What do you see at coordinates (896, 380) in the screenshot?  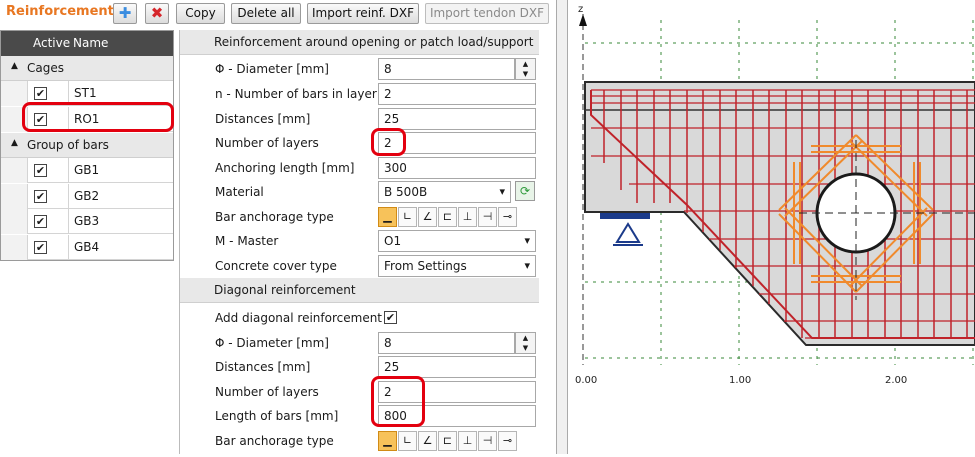 I see `x-tick-label: 2.00` at bounding box center [896, 380].